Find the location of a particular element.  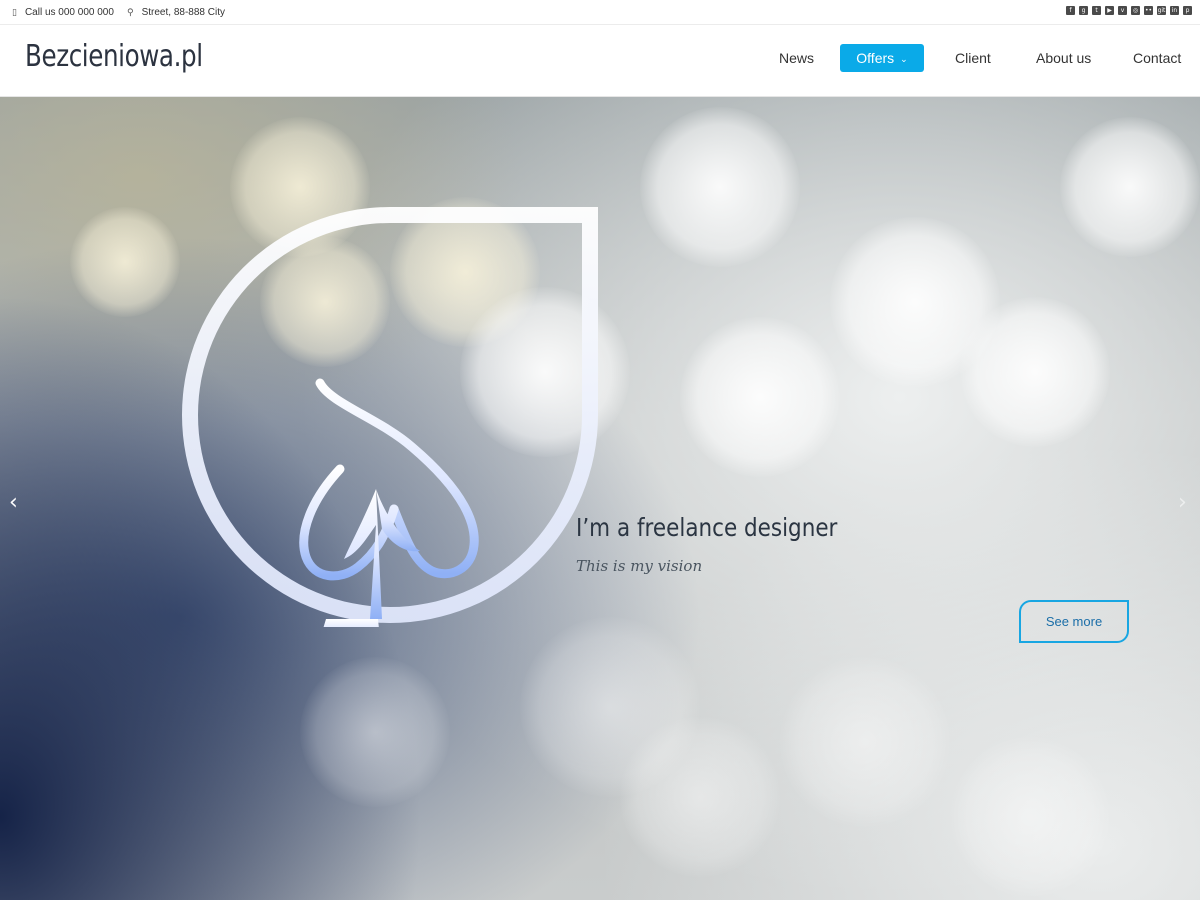

mobile-phone-icon: ▯ is located at coordinates (14, 11).